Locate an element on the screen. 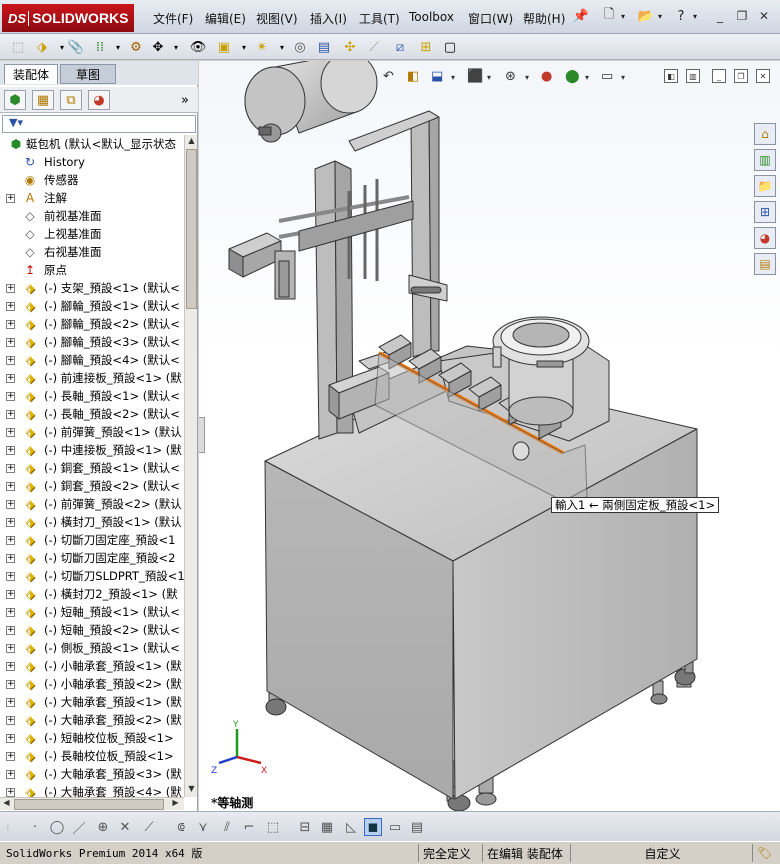  chamfer-icon: ⋎ is located at coordinates (203, 827).